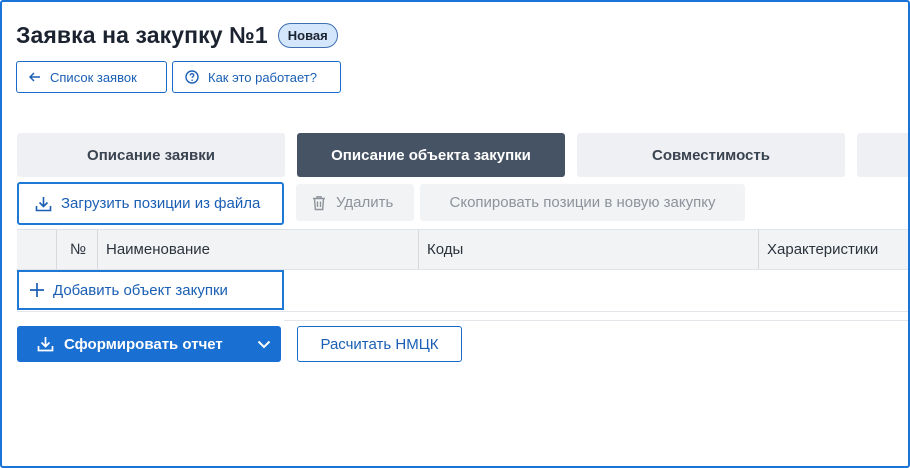  What do you see at coordinates (262, 77) in the screenshot?
I see `how-it-works-label: Как это работает?` at bounding box center [262, 77].